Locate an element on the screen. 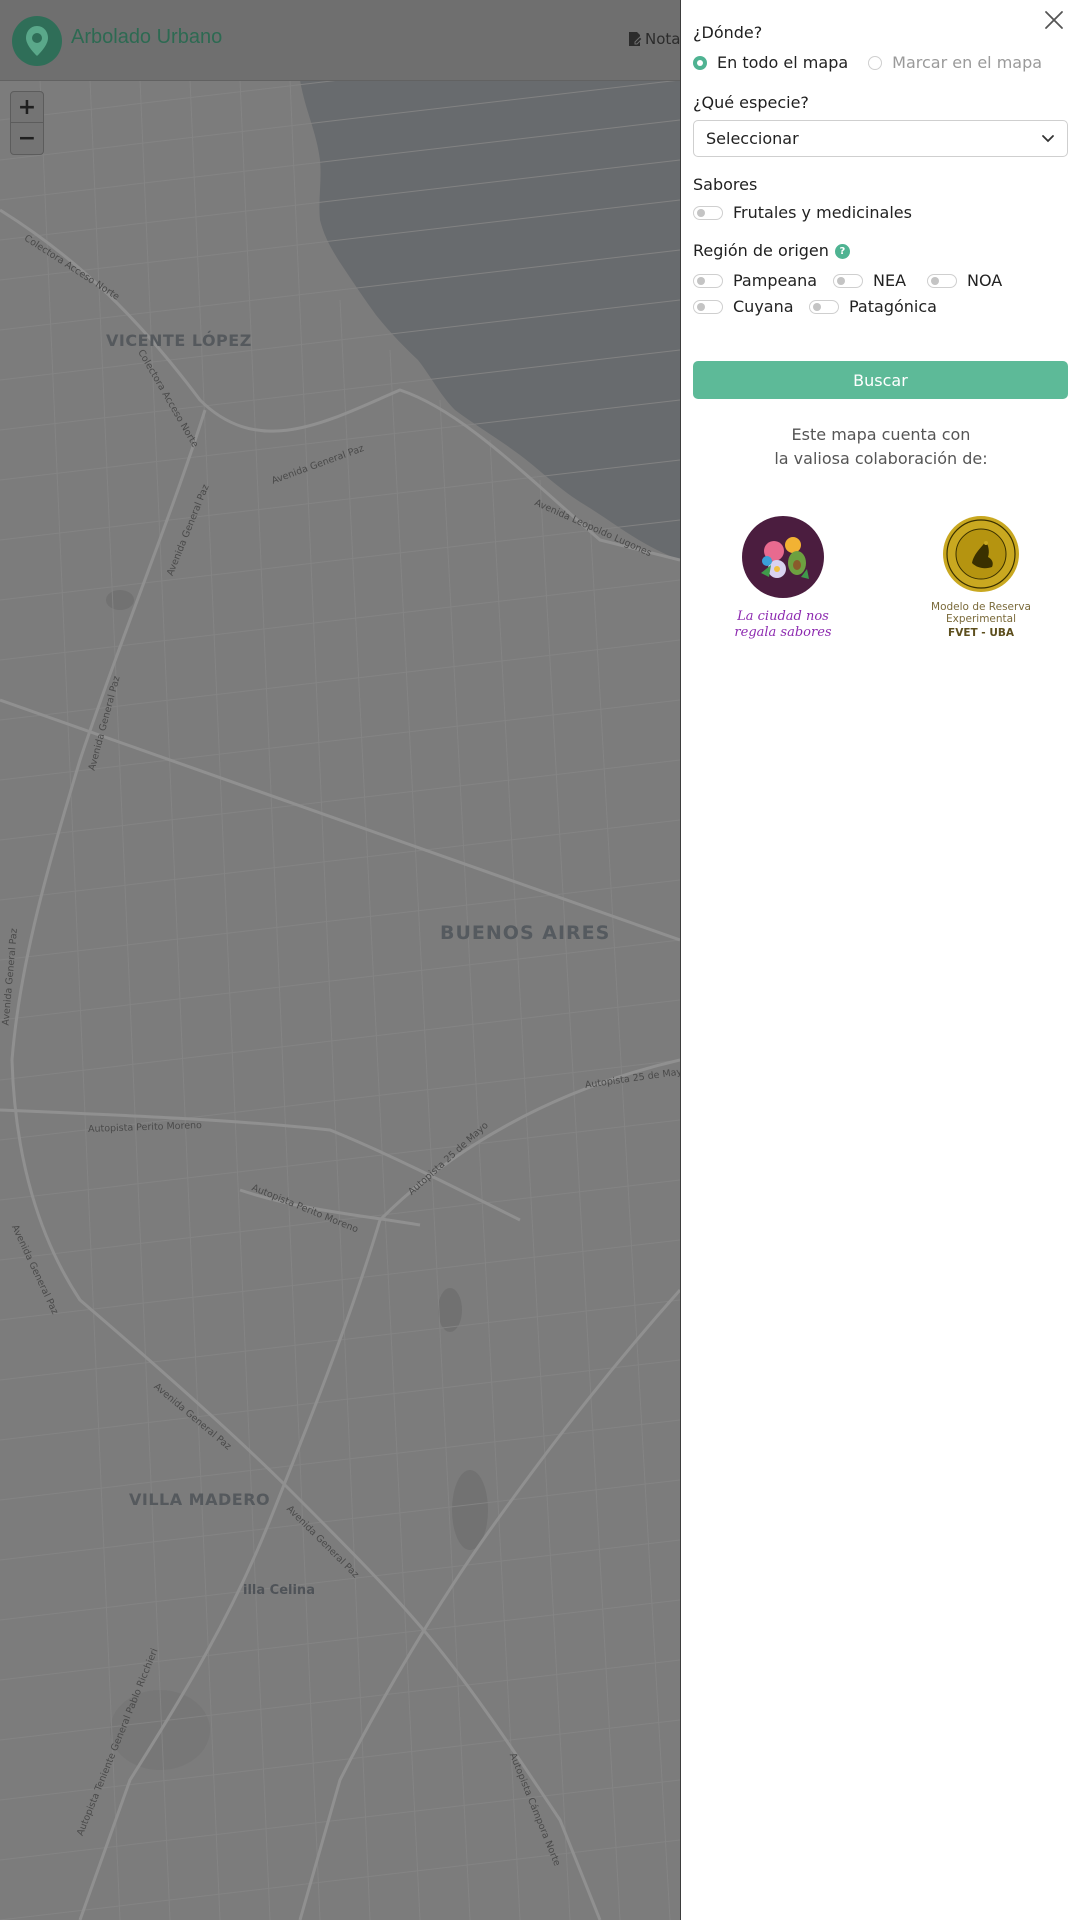 The image size is (1080, 1920). toggle-region-patagonica: Patagónica is located at coordinates (873, 306).